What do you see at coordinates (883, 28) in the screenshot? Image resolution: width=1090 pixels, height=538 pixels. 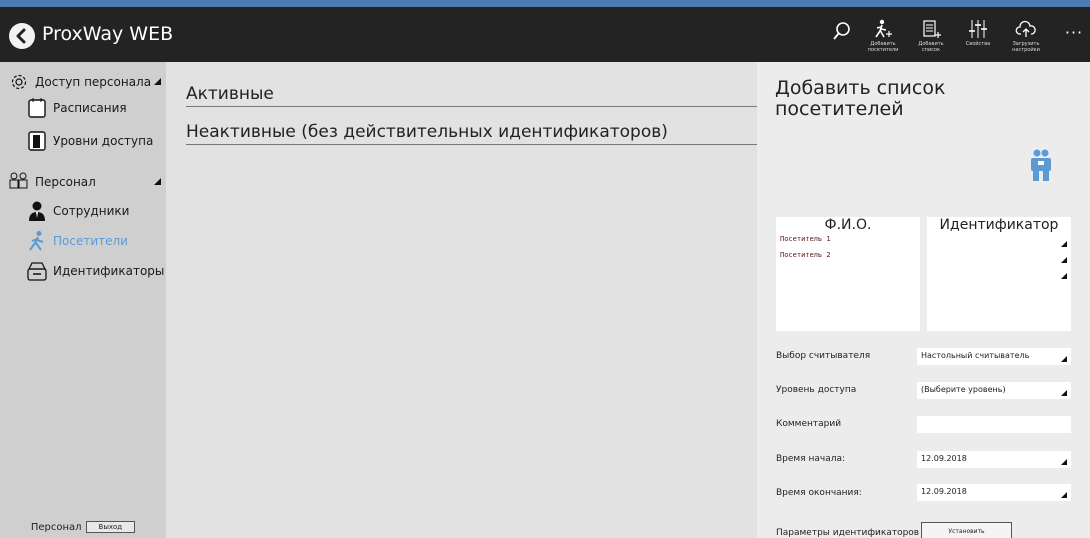 I see `add-visitor-icon` at bounding box center [883, 28].